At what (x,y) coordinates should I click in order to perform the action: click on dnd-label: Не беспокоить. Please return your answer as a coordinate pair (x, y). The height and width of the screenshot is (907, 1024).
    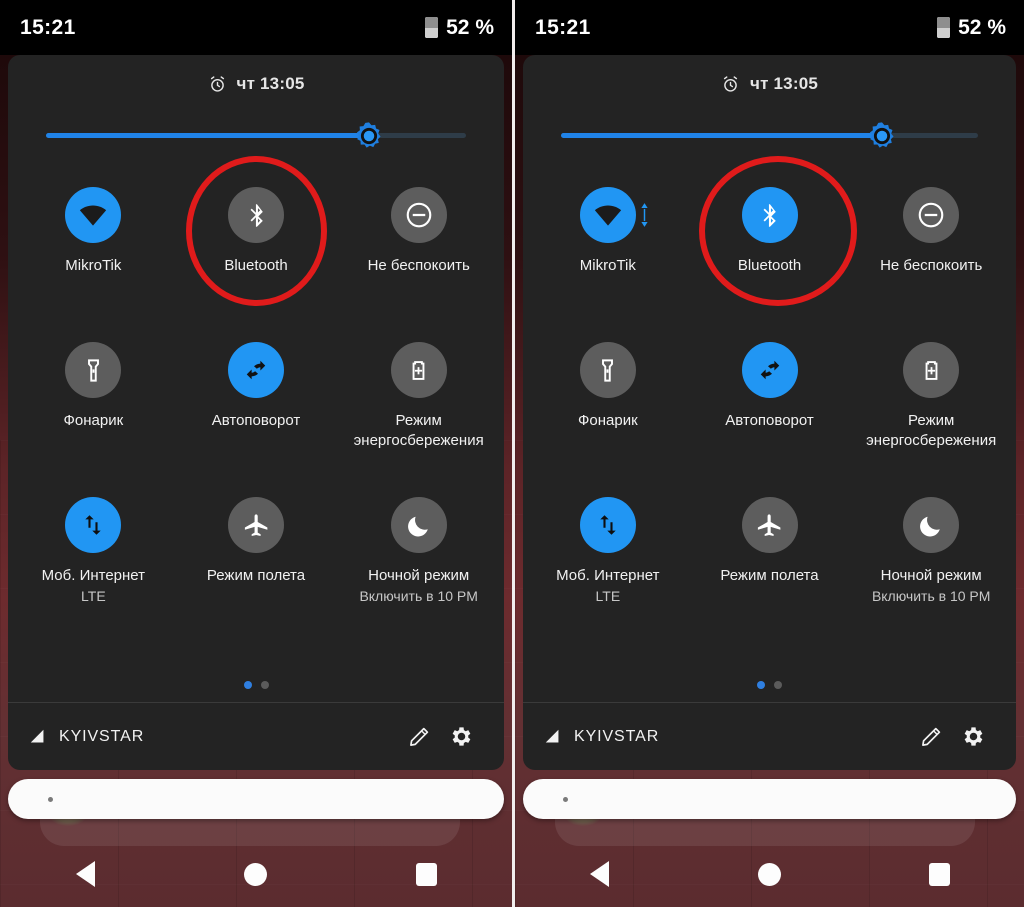
    Looking at the image, I should click on (418, 265).